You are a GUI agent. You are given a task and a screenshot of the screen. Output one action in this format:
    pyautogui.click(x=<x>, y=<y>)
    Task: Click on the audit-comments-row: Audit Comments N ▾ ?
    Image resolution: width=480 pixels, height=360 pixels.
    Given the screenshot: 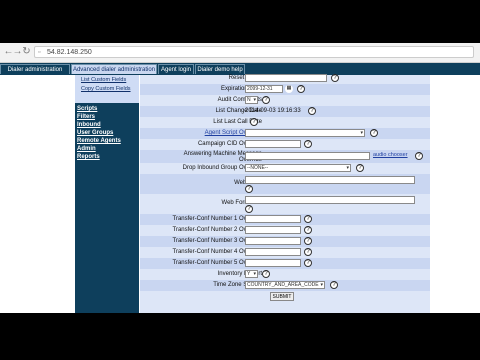 What is the action you would take?
    pyautogui.click(x=285, y=100)
    